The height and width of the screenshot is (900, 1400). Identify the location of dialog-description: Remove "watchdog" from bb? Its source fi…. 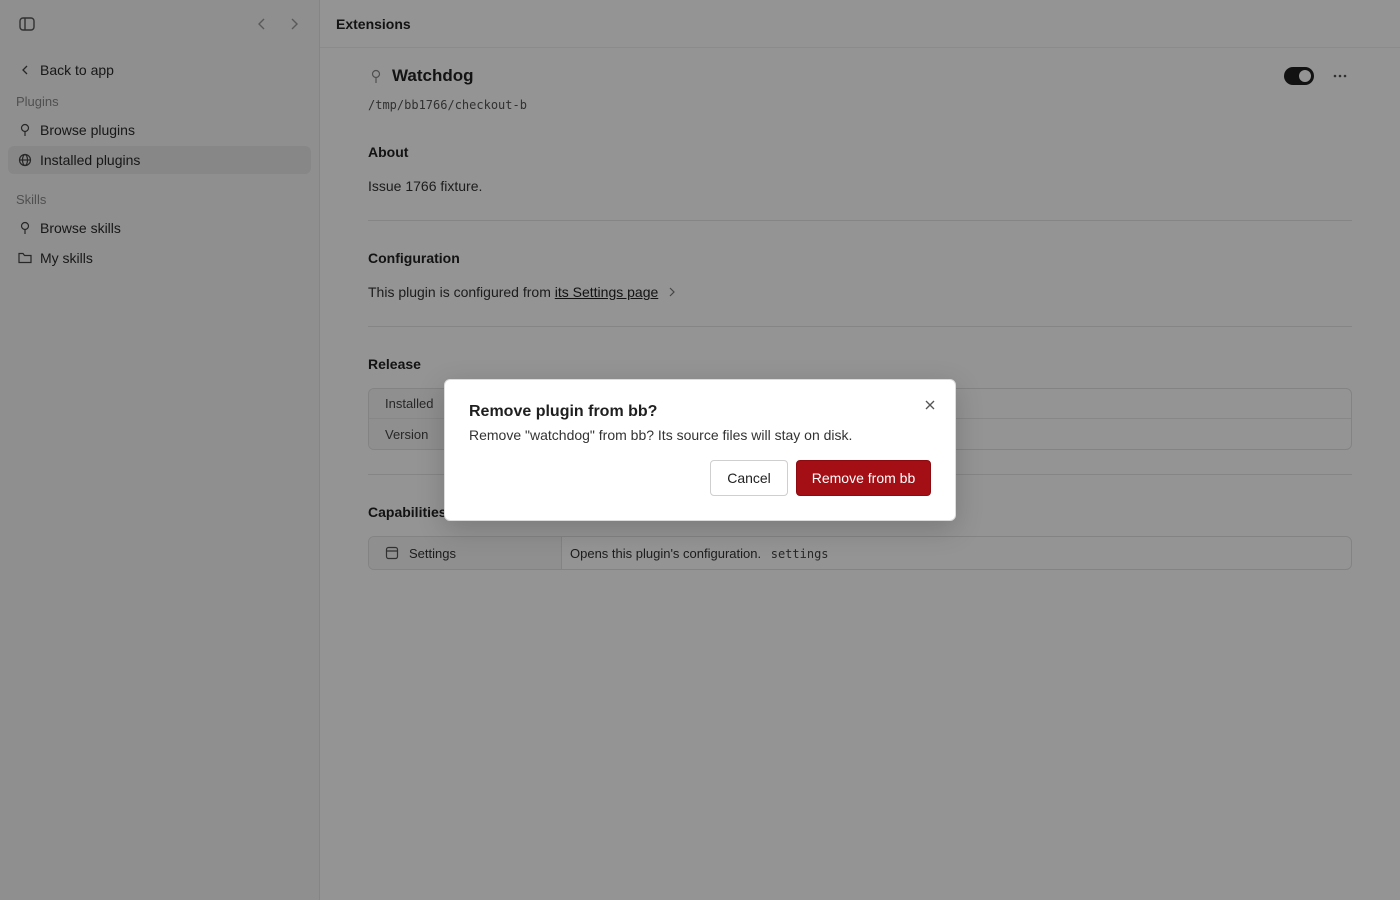
(661, 435).